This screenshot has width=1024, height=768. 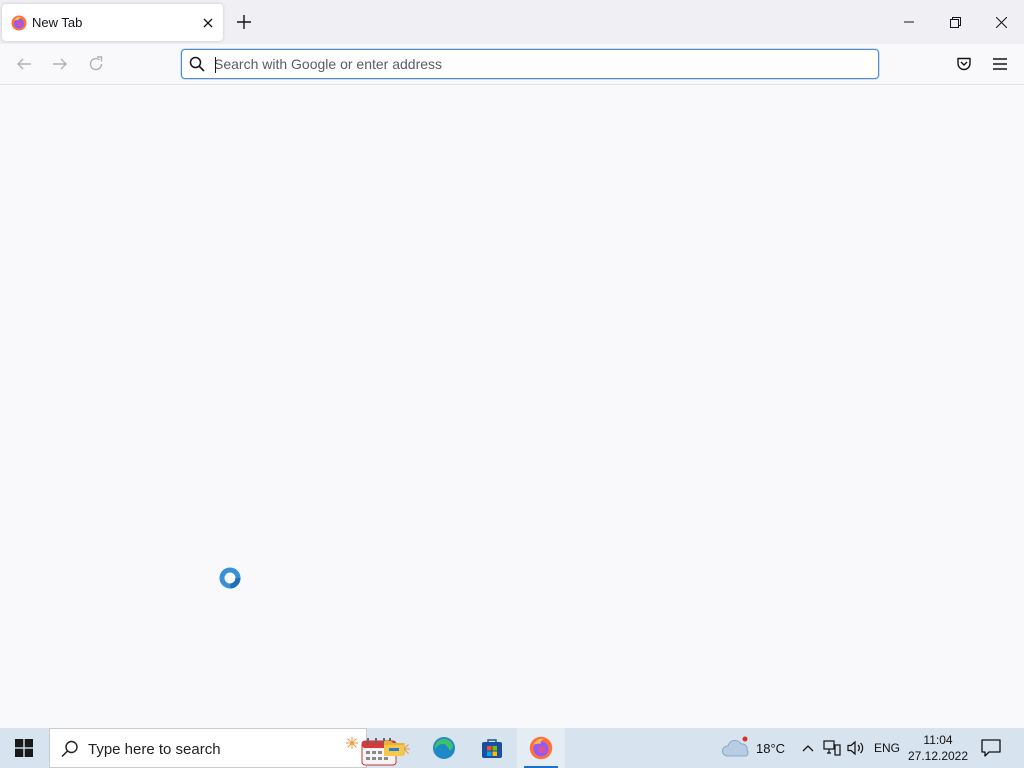 I want to click on tab-title: New Tab, so click(x=57, y=22).